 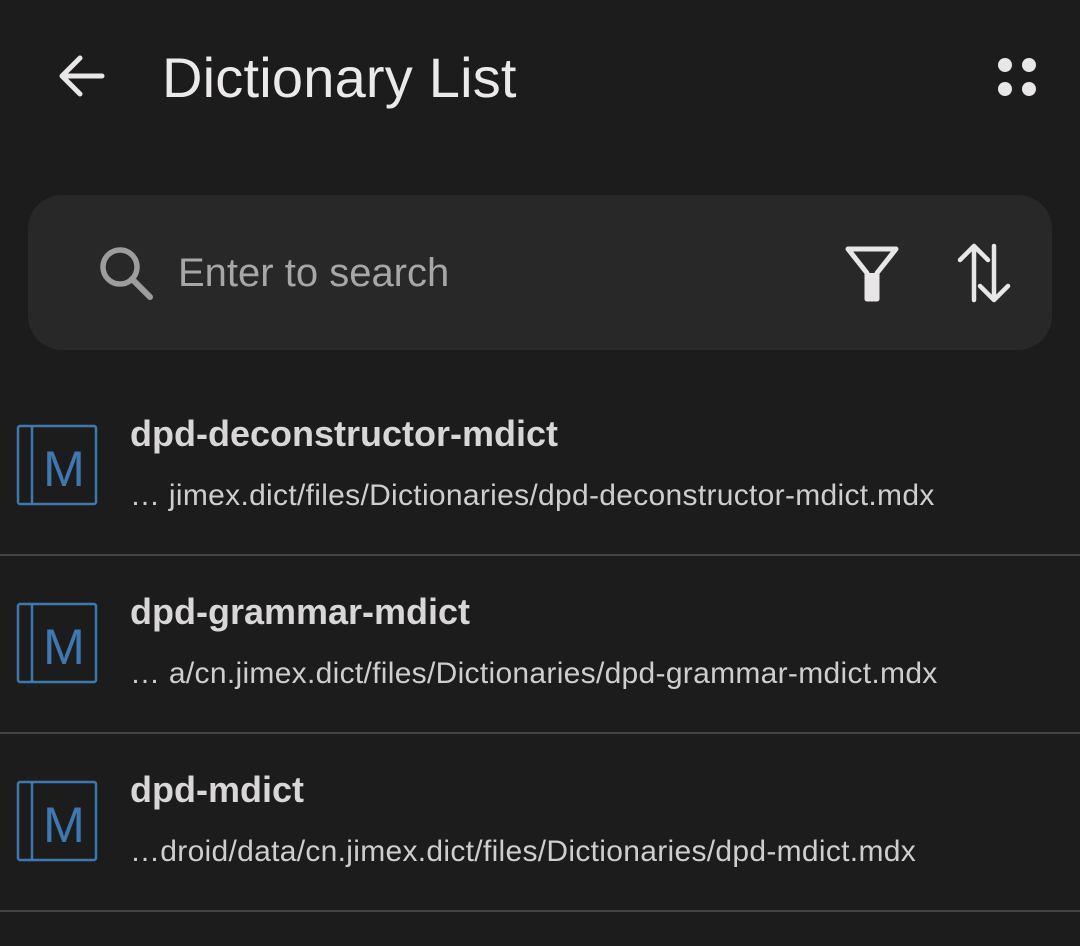 I want to click on page-title: Dictionary List, so click(x=339, y=77).